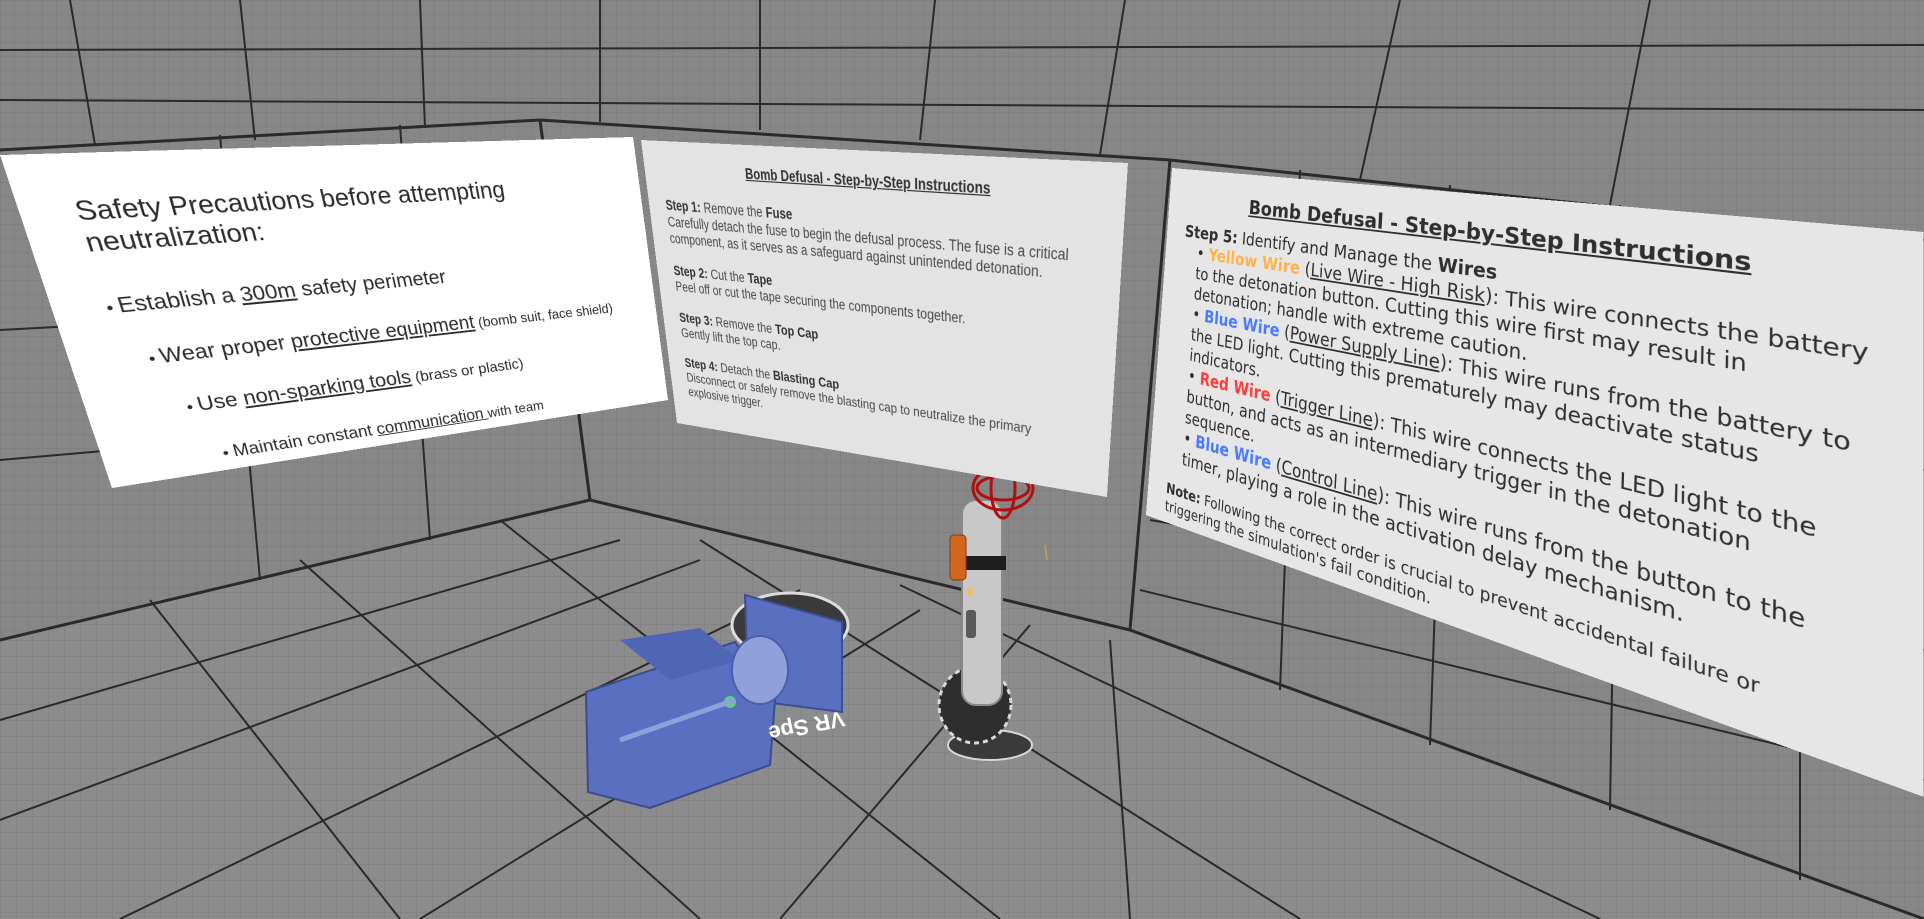 The image size is (1924, 919). What do you see at coordinates (971, 624) in the screenshot?
I see `bomb-switch` at bounding box center [971, 624].